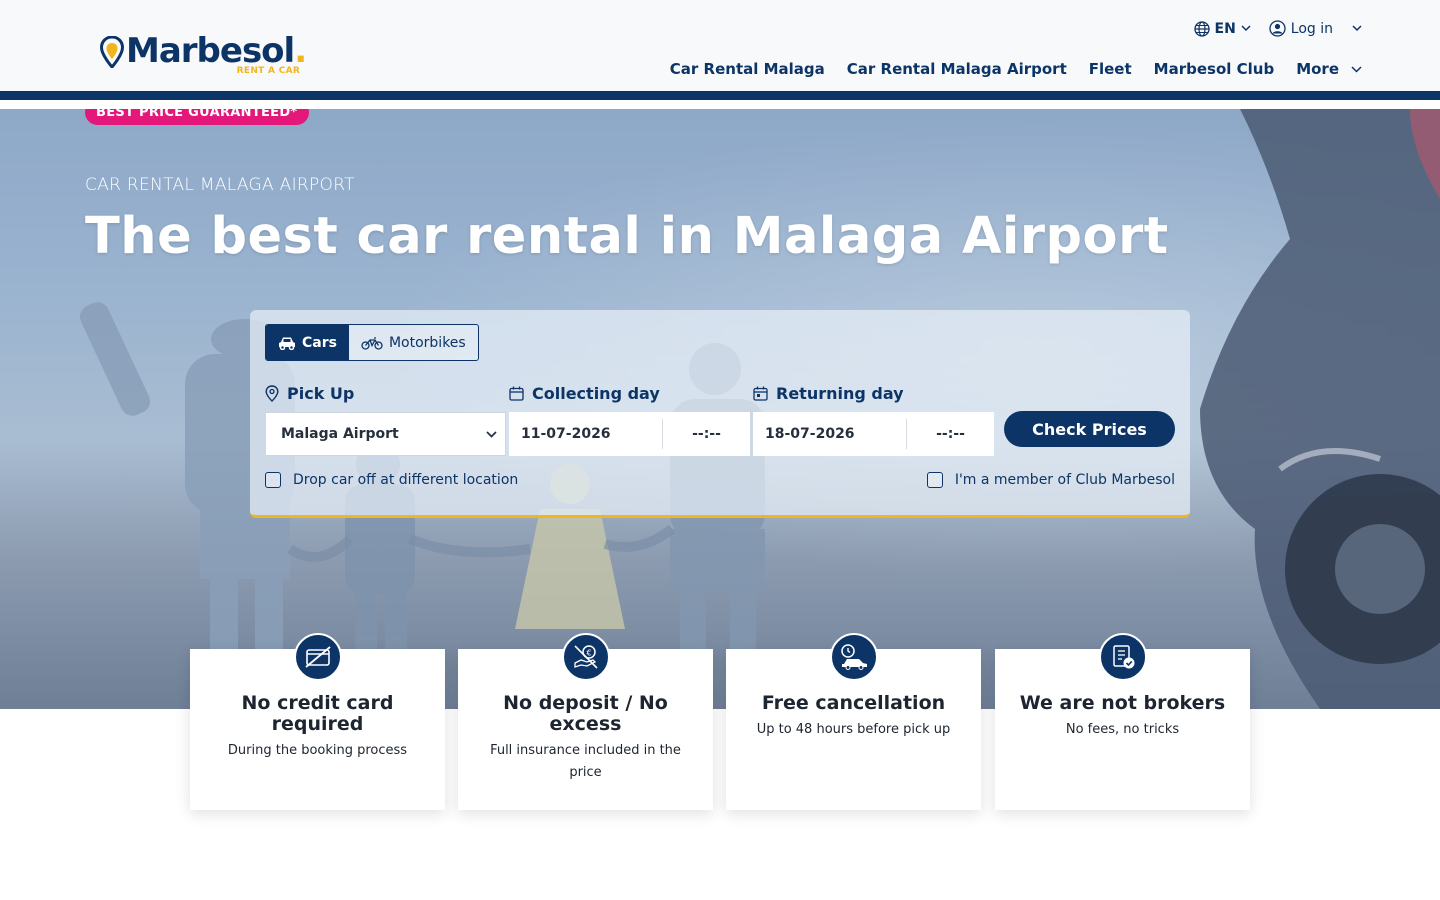 Image resolution: width=1440 pixels, height=900 pixels. Describe the element at coordinates (1110, 69) in the screenshot. I see `nav-fleet: Fleet` at that location.